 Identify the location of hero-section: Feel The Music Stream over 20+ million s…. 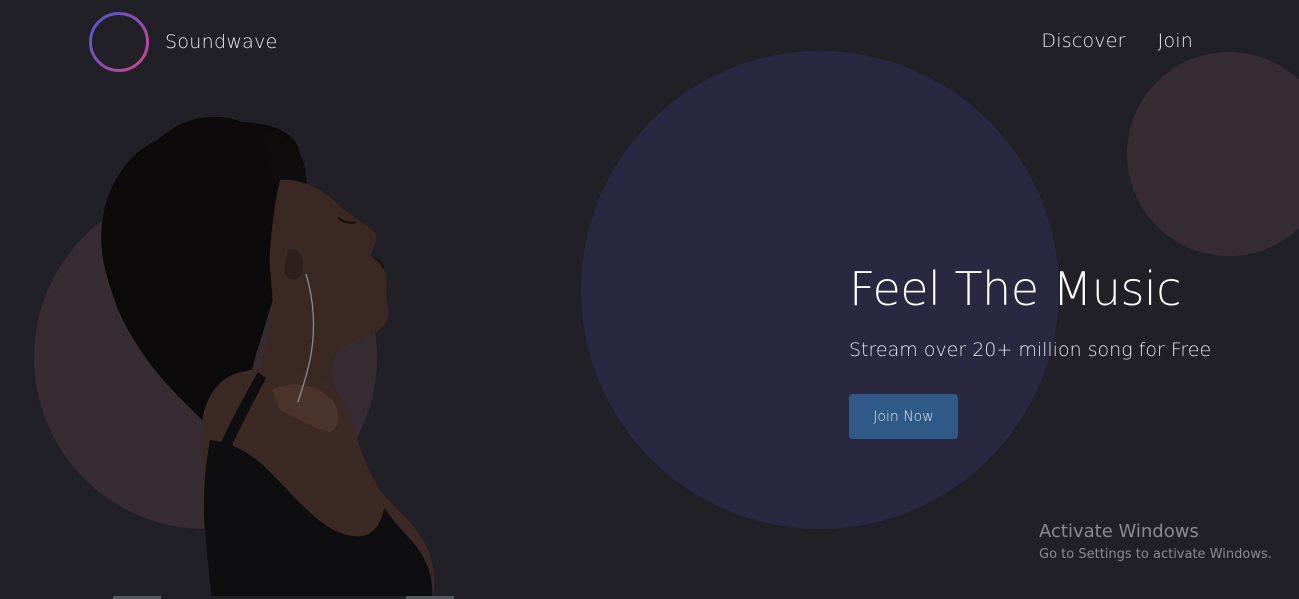
(1059, 350).